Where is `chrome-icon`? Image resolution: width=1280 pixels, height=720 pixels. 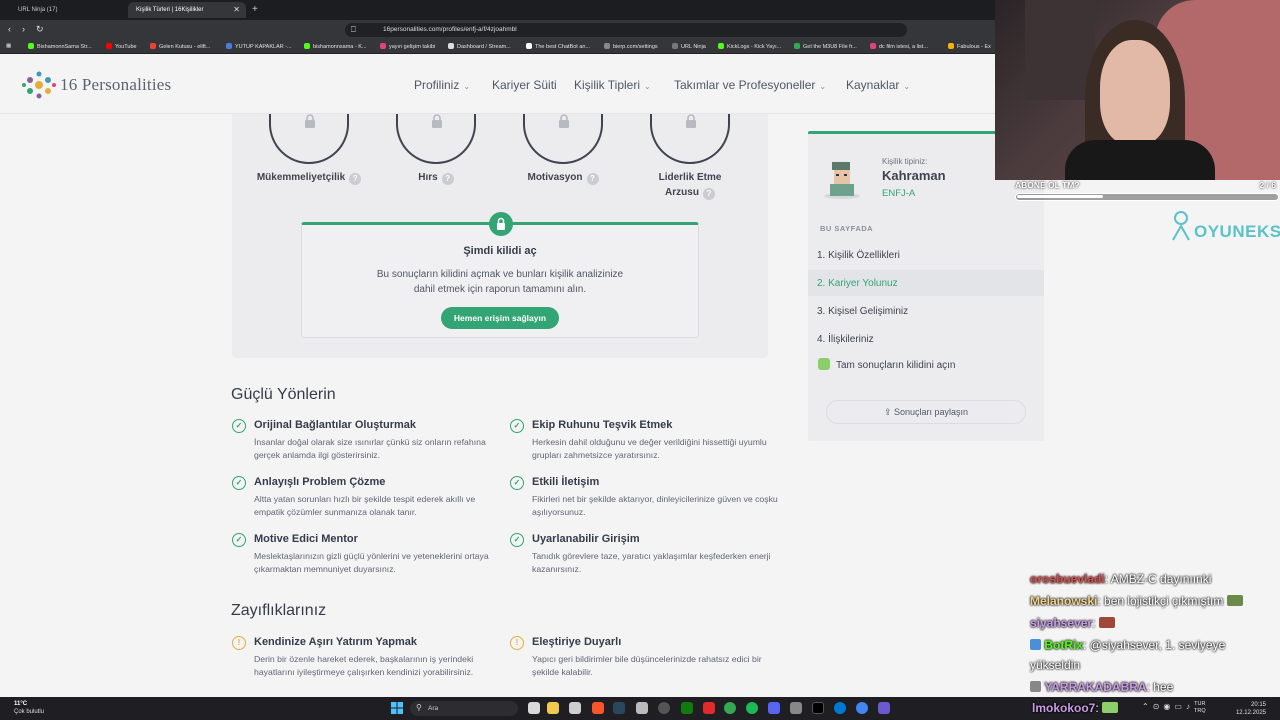 chrome-icon is located at coordinates (862, 708).